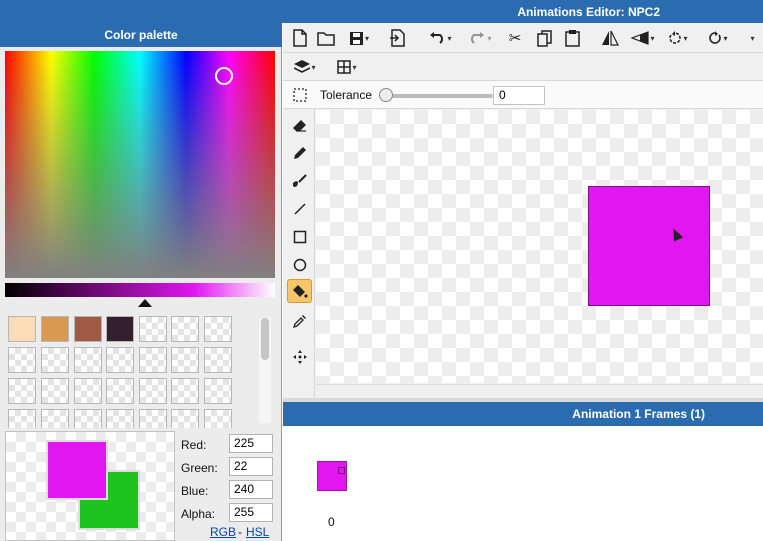 The width and height of the screenshot is (763, 541). I want to click on select-icon, so click(299, 95).